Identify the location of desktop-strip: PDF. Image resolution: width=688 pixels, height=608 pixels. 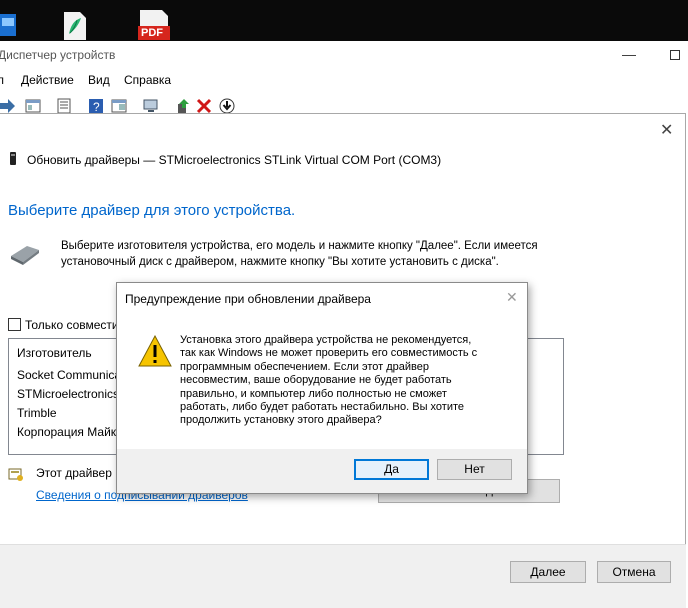
(344, 20).